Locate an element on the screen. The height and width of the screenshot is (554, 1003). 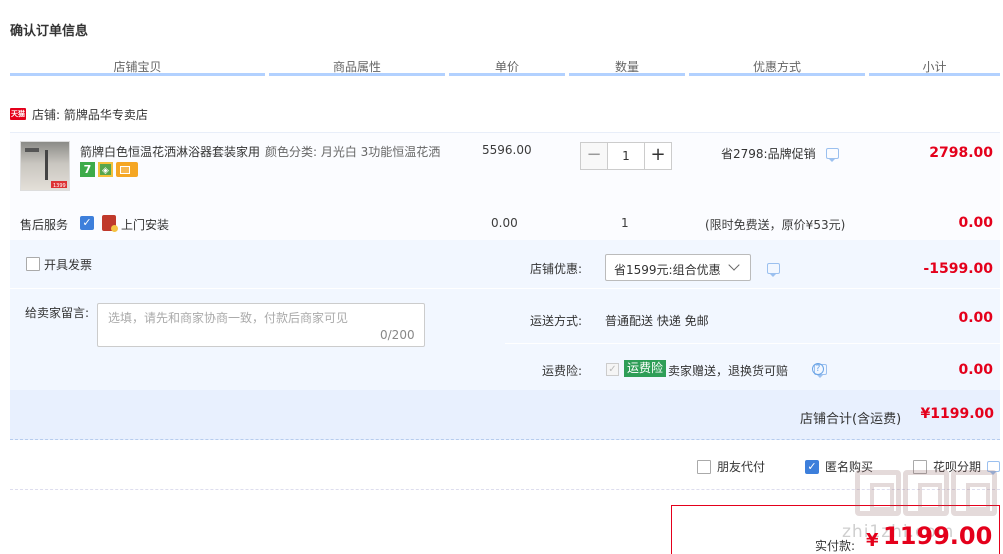
table-header: 店铺宝贝 商品属性 单价 数量 优惠方式 小计 is located at coordinates (505, 69).